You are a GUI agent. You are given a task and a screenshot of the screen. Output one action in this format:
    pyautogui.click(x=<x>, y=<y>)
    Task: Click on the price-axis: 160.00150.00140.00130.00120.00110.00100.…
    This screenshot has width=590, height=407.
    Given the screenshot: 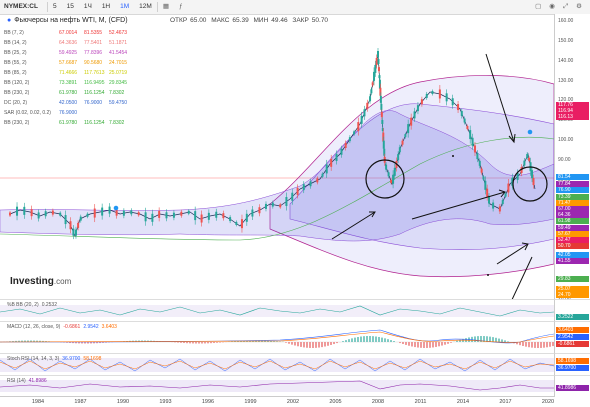 What is the action you would take?
    pyautogui.click(x=572, y=156)
    